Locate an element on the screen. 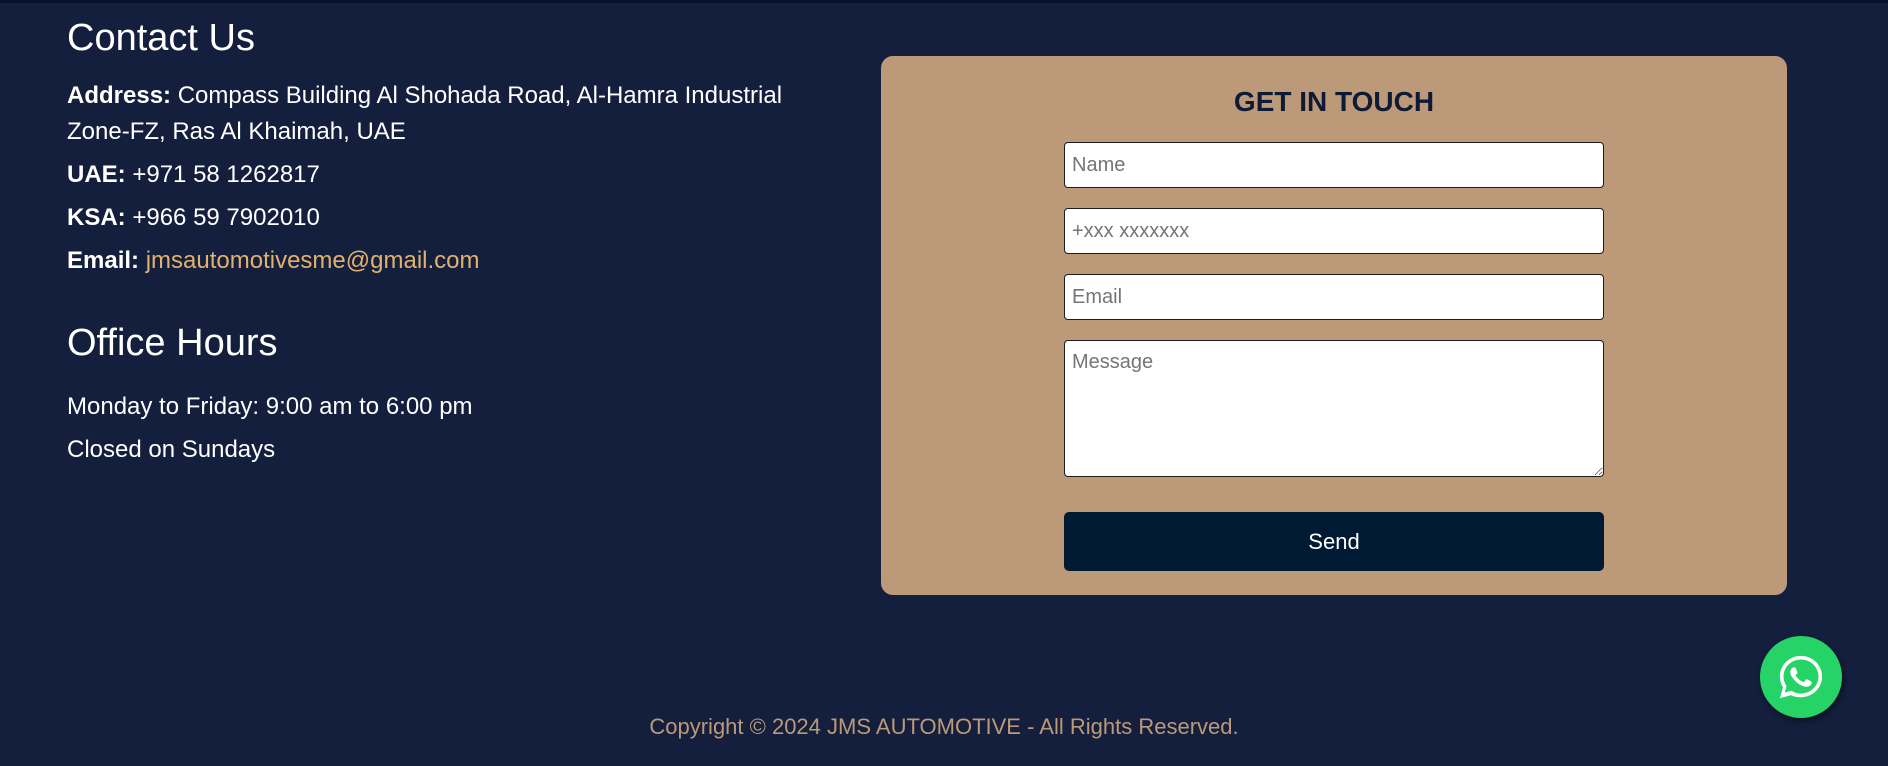 This screenshot has width=1888, height=766. email-input is located at coordinates (1334, 297).